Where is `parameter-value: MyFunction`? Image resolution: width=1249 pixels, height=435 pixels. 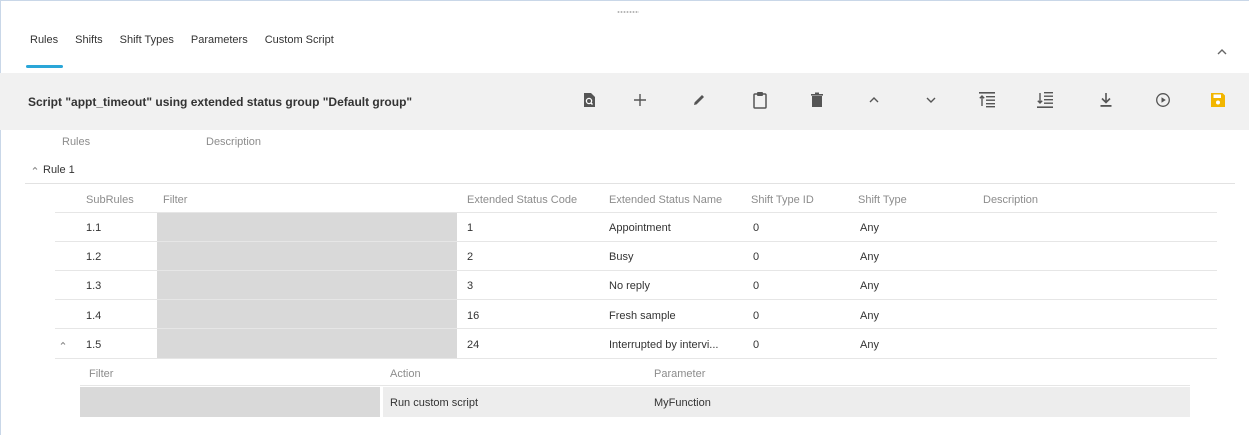 parameter-value: MyFunction is located at coordinates (682, 403).